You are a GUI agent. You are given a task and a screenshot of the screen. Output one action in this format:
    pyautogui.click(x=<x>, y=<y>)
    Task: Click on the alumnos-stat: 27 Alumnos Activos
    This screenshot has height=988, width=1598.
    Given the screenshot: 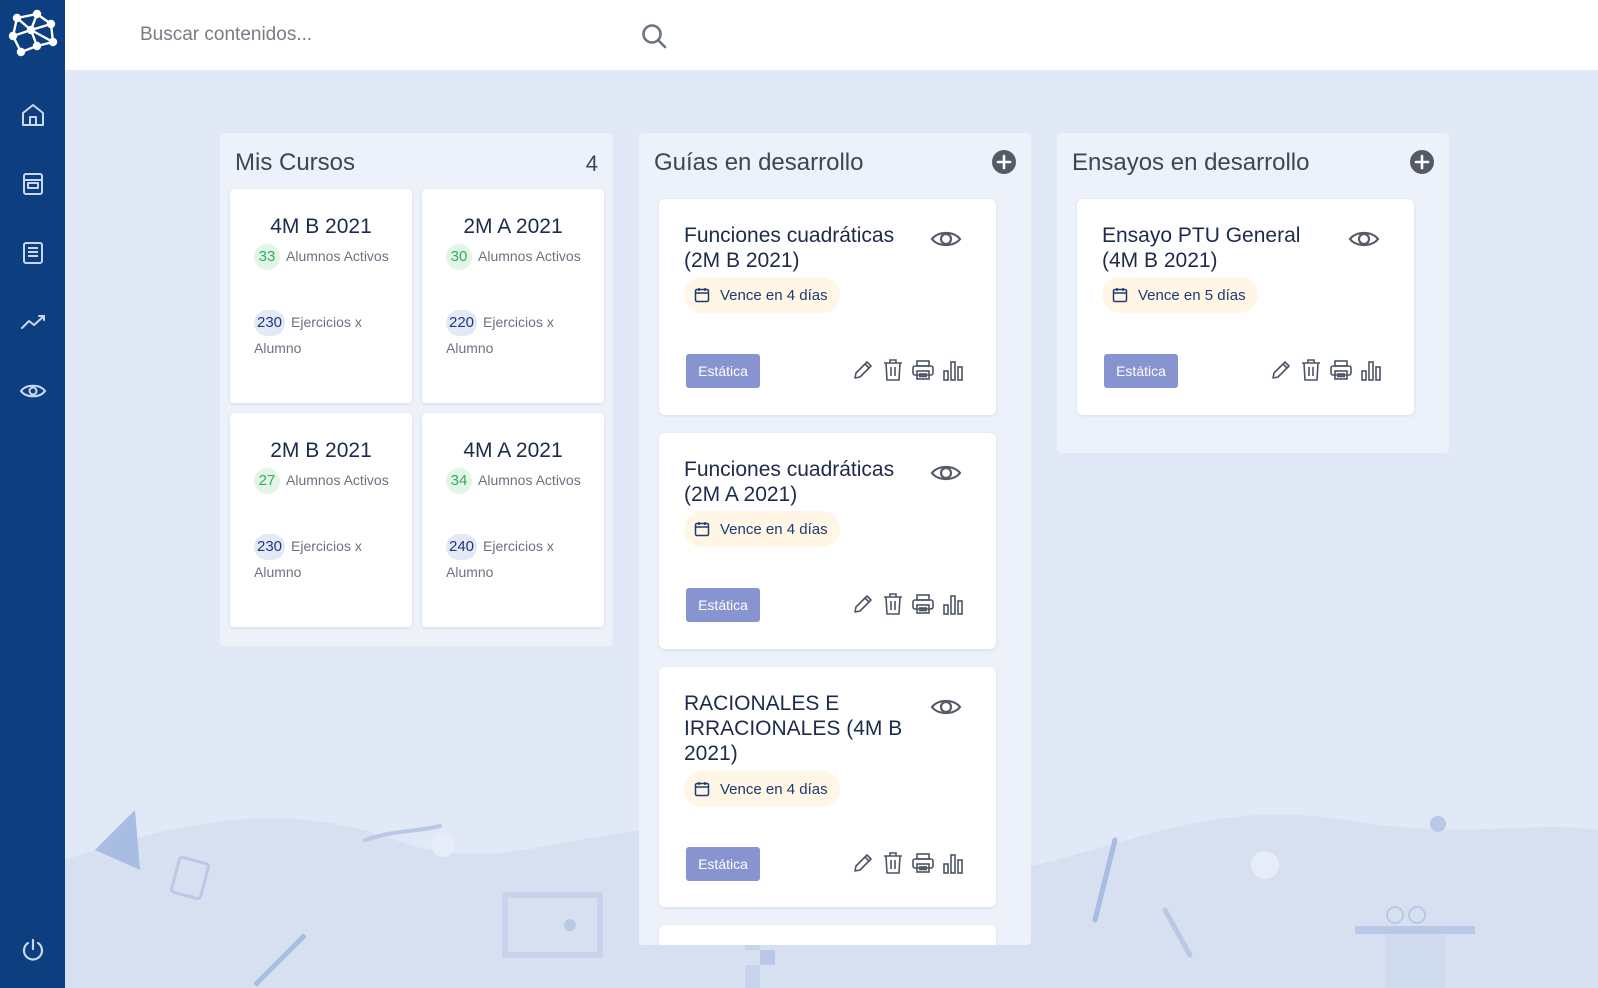 What is the action you would take?
    pyautogui.click(x=328, y=481)
    